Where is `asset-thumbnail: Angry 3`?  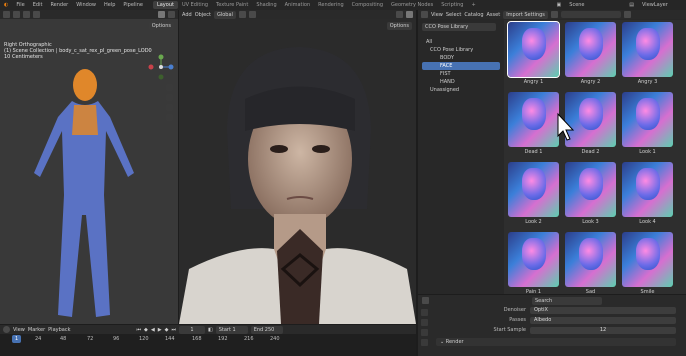
asset-thumbnail: Angry 3 is located at coordinates (647, 55).